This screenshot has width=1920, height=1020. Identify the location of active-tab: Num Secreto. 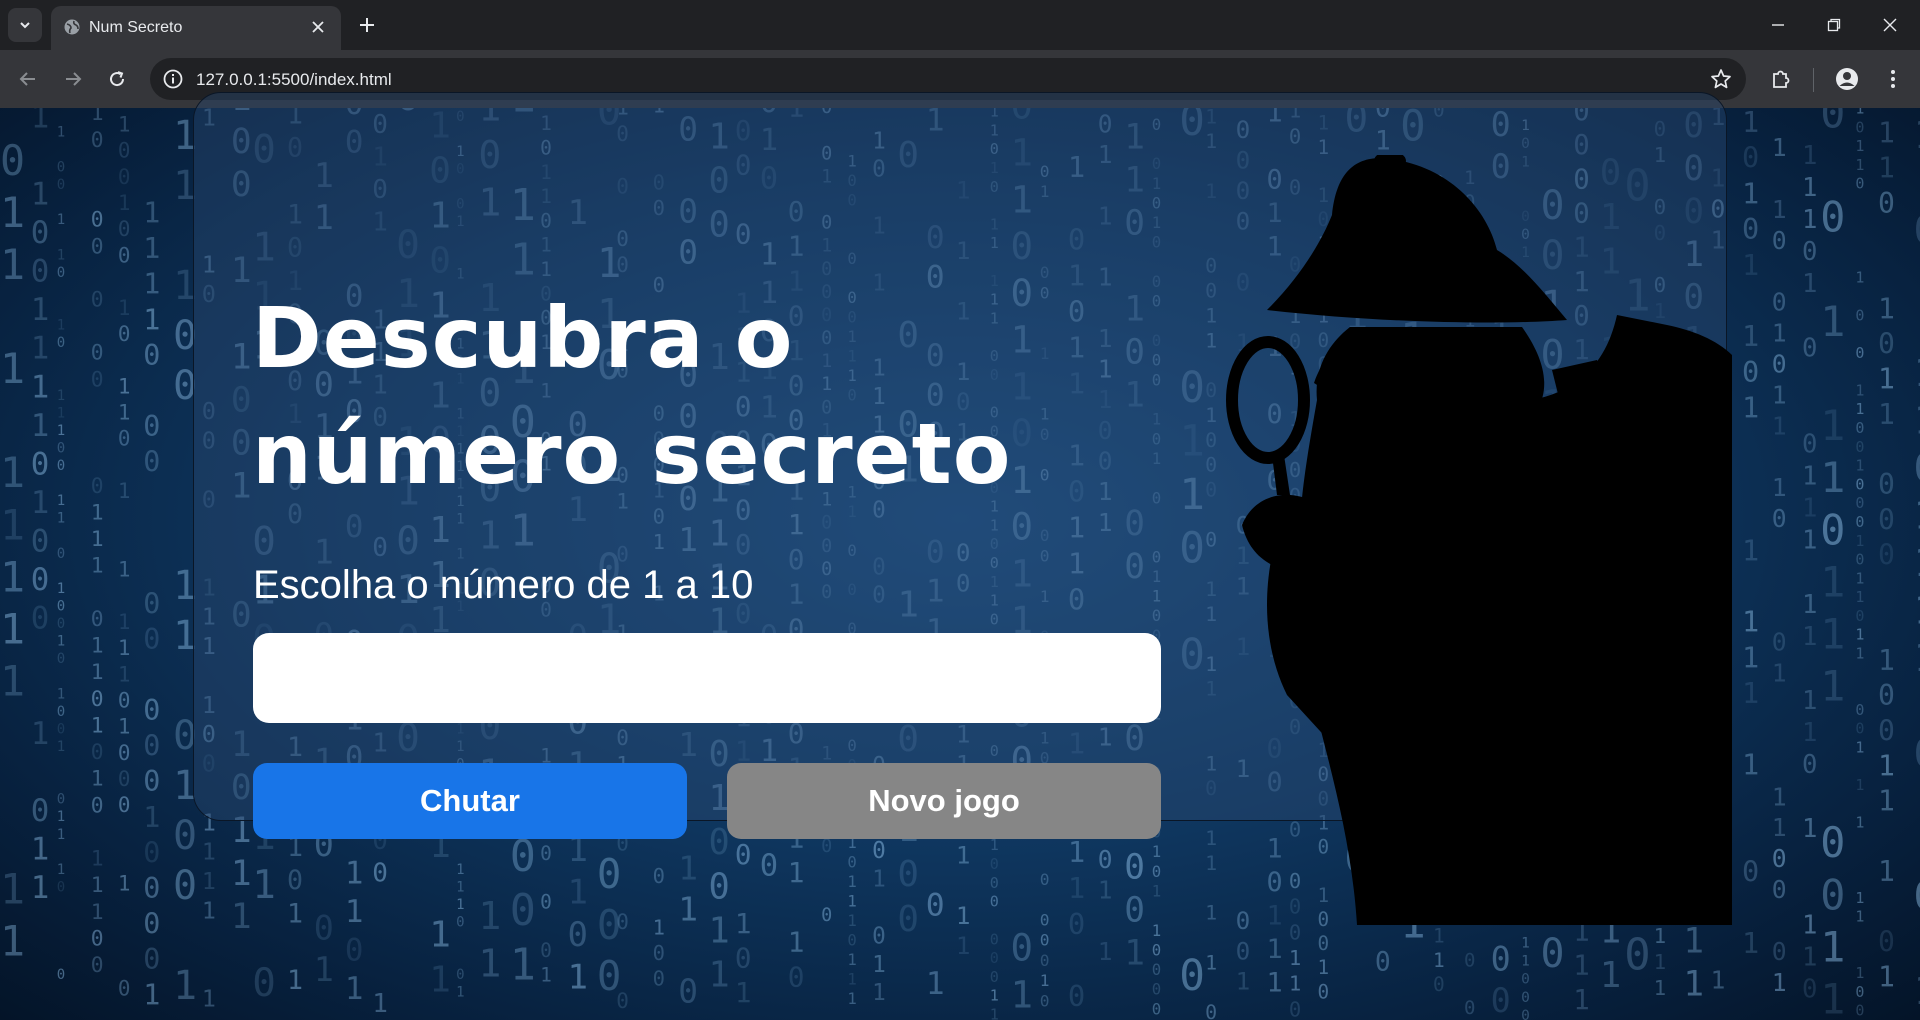
(196, 28).